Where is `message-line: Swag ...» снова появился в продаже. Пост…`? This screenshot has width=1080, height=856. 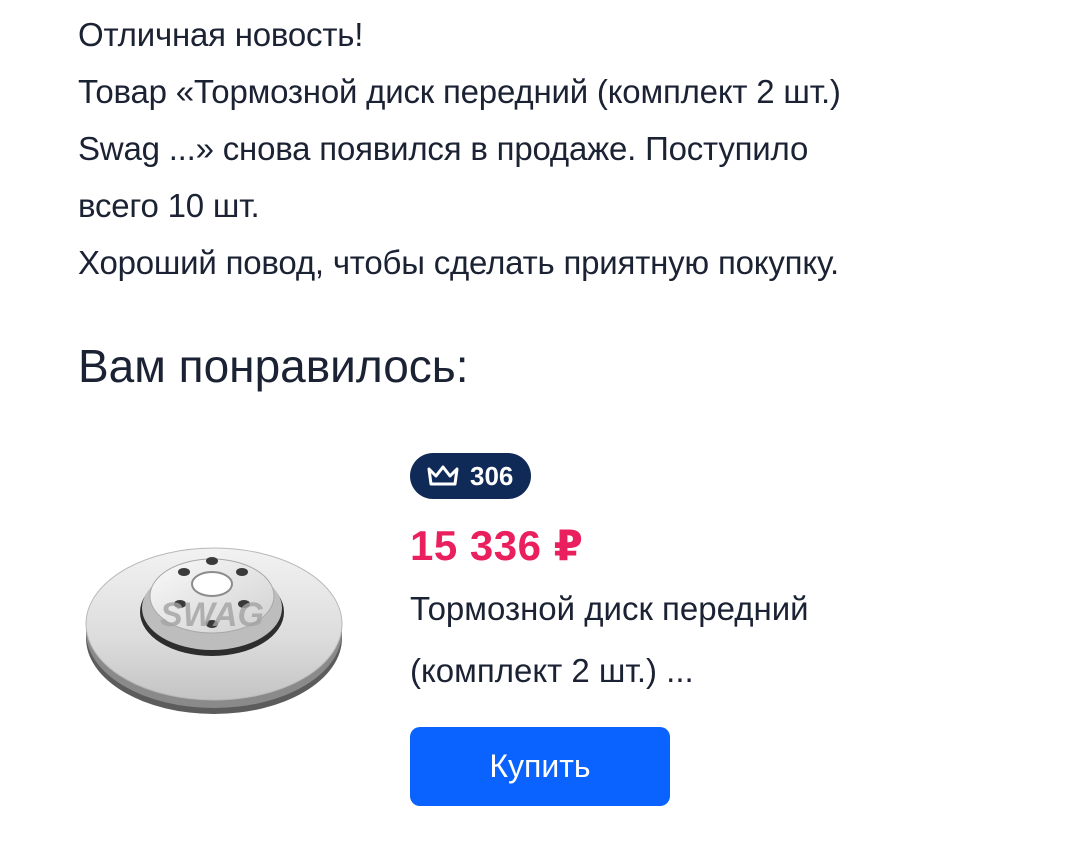 message-line: Swag ...» снова появился в продаже. Пост… is located at coordinates (443, 148).